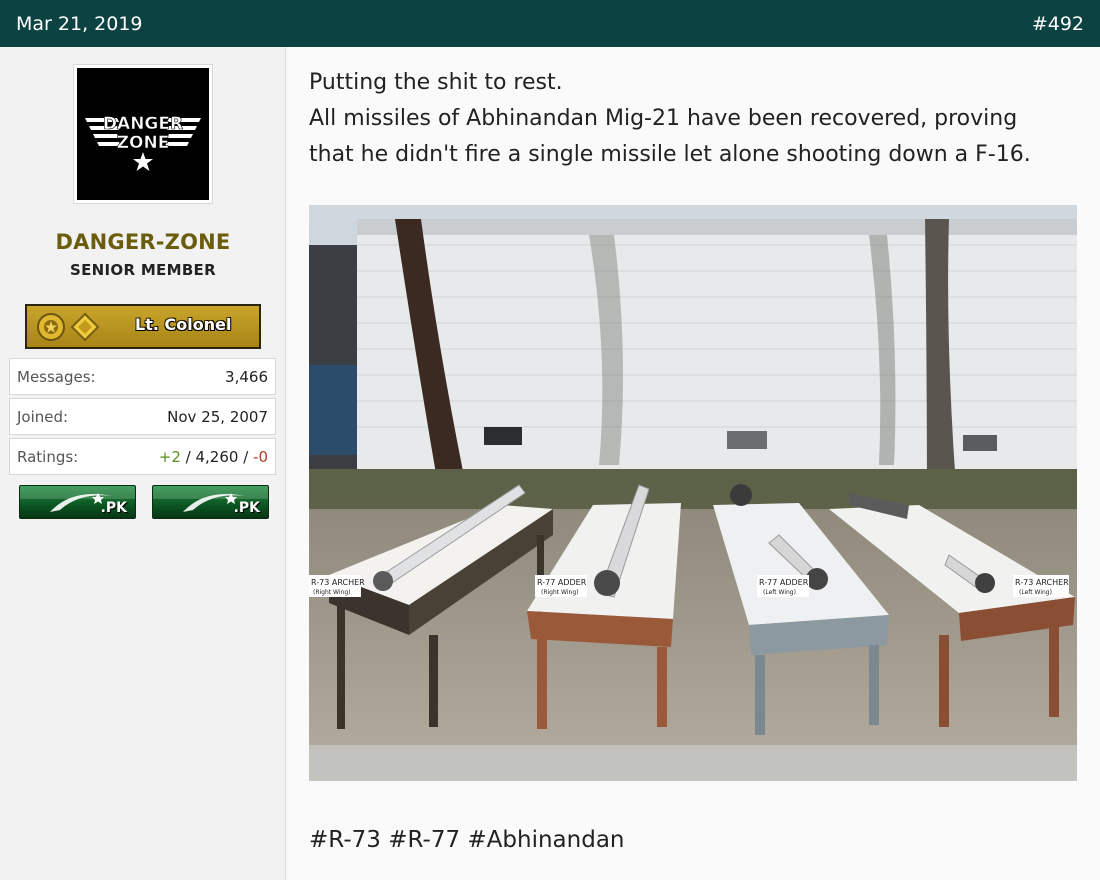 The height and width of the screenshot is (880, 1100). What do you see at coordinates (183, 324) in the screenshot?
I see `rank-label: Lt. Colonel` at bounding box center [183, 324].